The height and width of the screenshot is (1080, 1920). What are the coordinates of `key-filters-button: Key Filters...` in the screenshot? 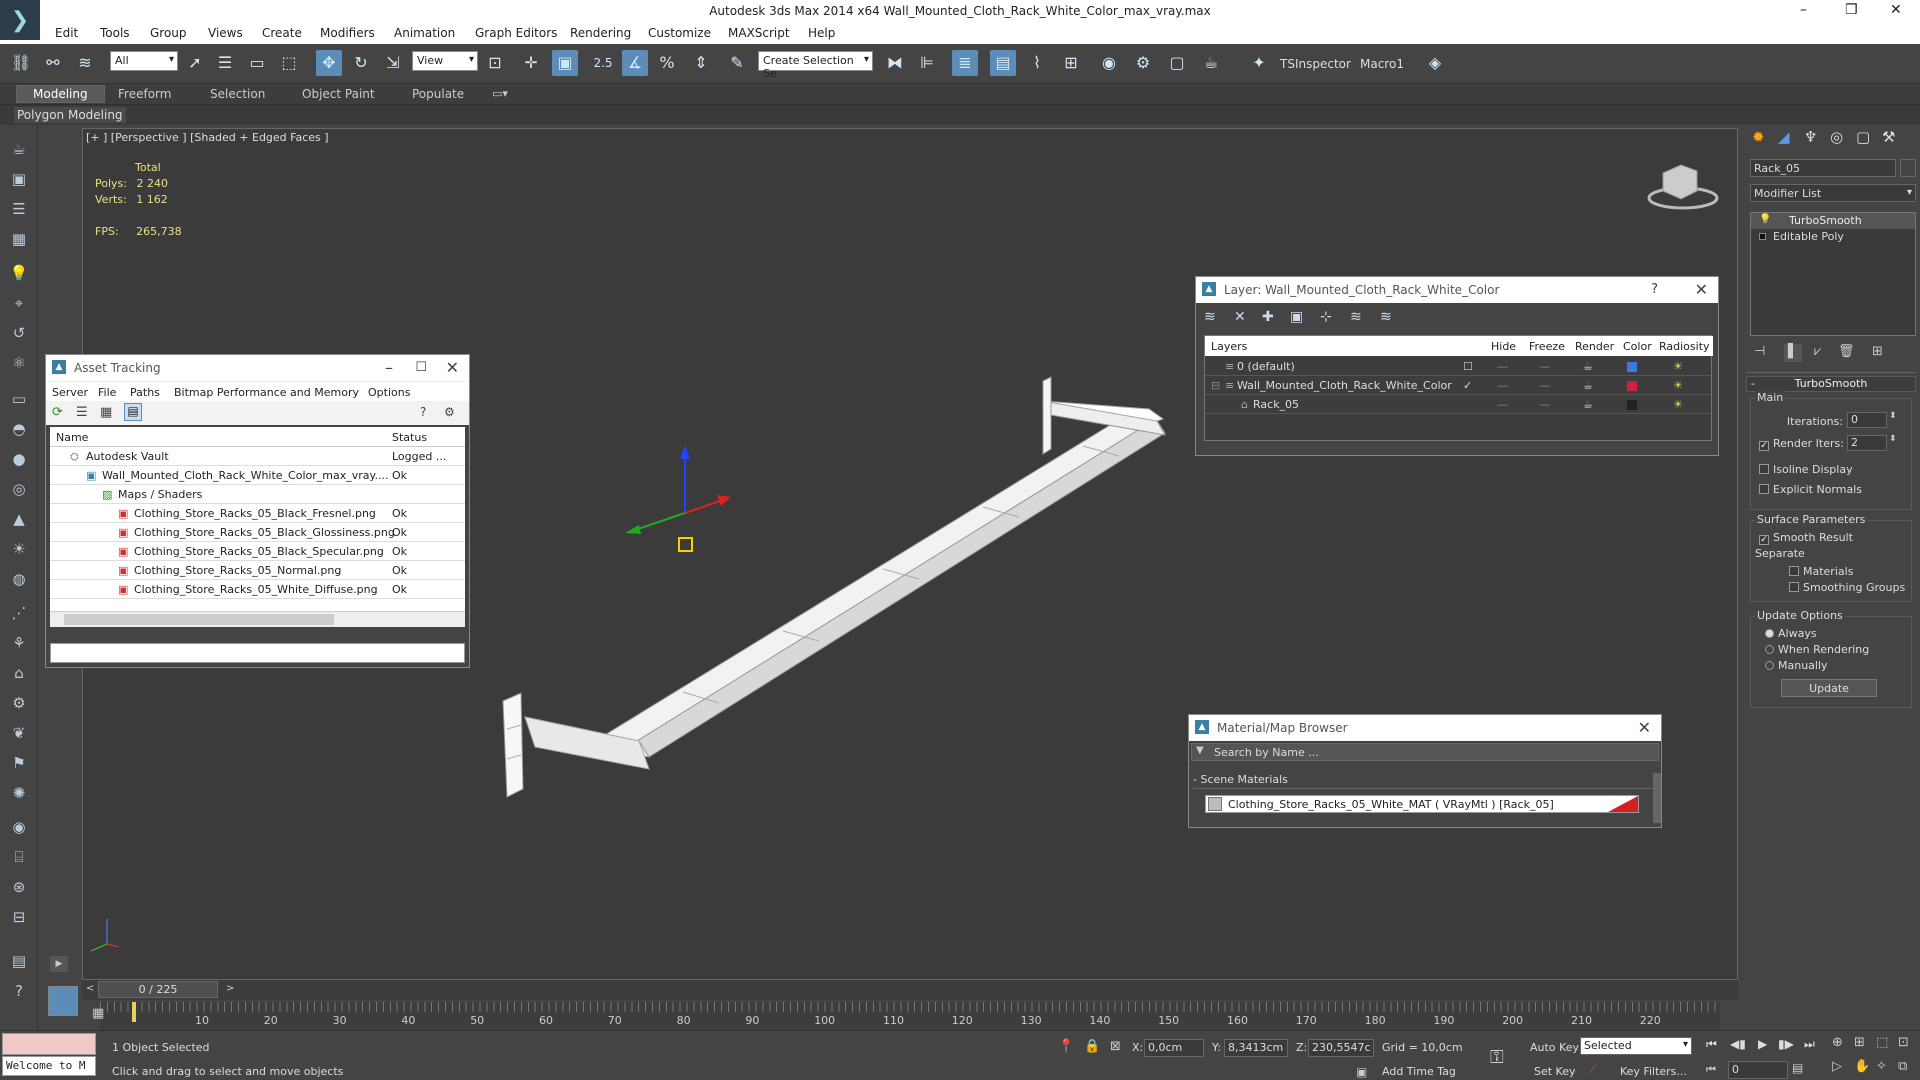 It's located at (1653, 1071).